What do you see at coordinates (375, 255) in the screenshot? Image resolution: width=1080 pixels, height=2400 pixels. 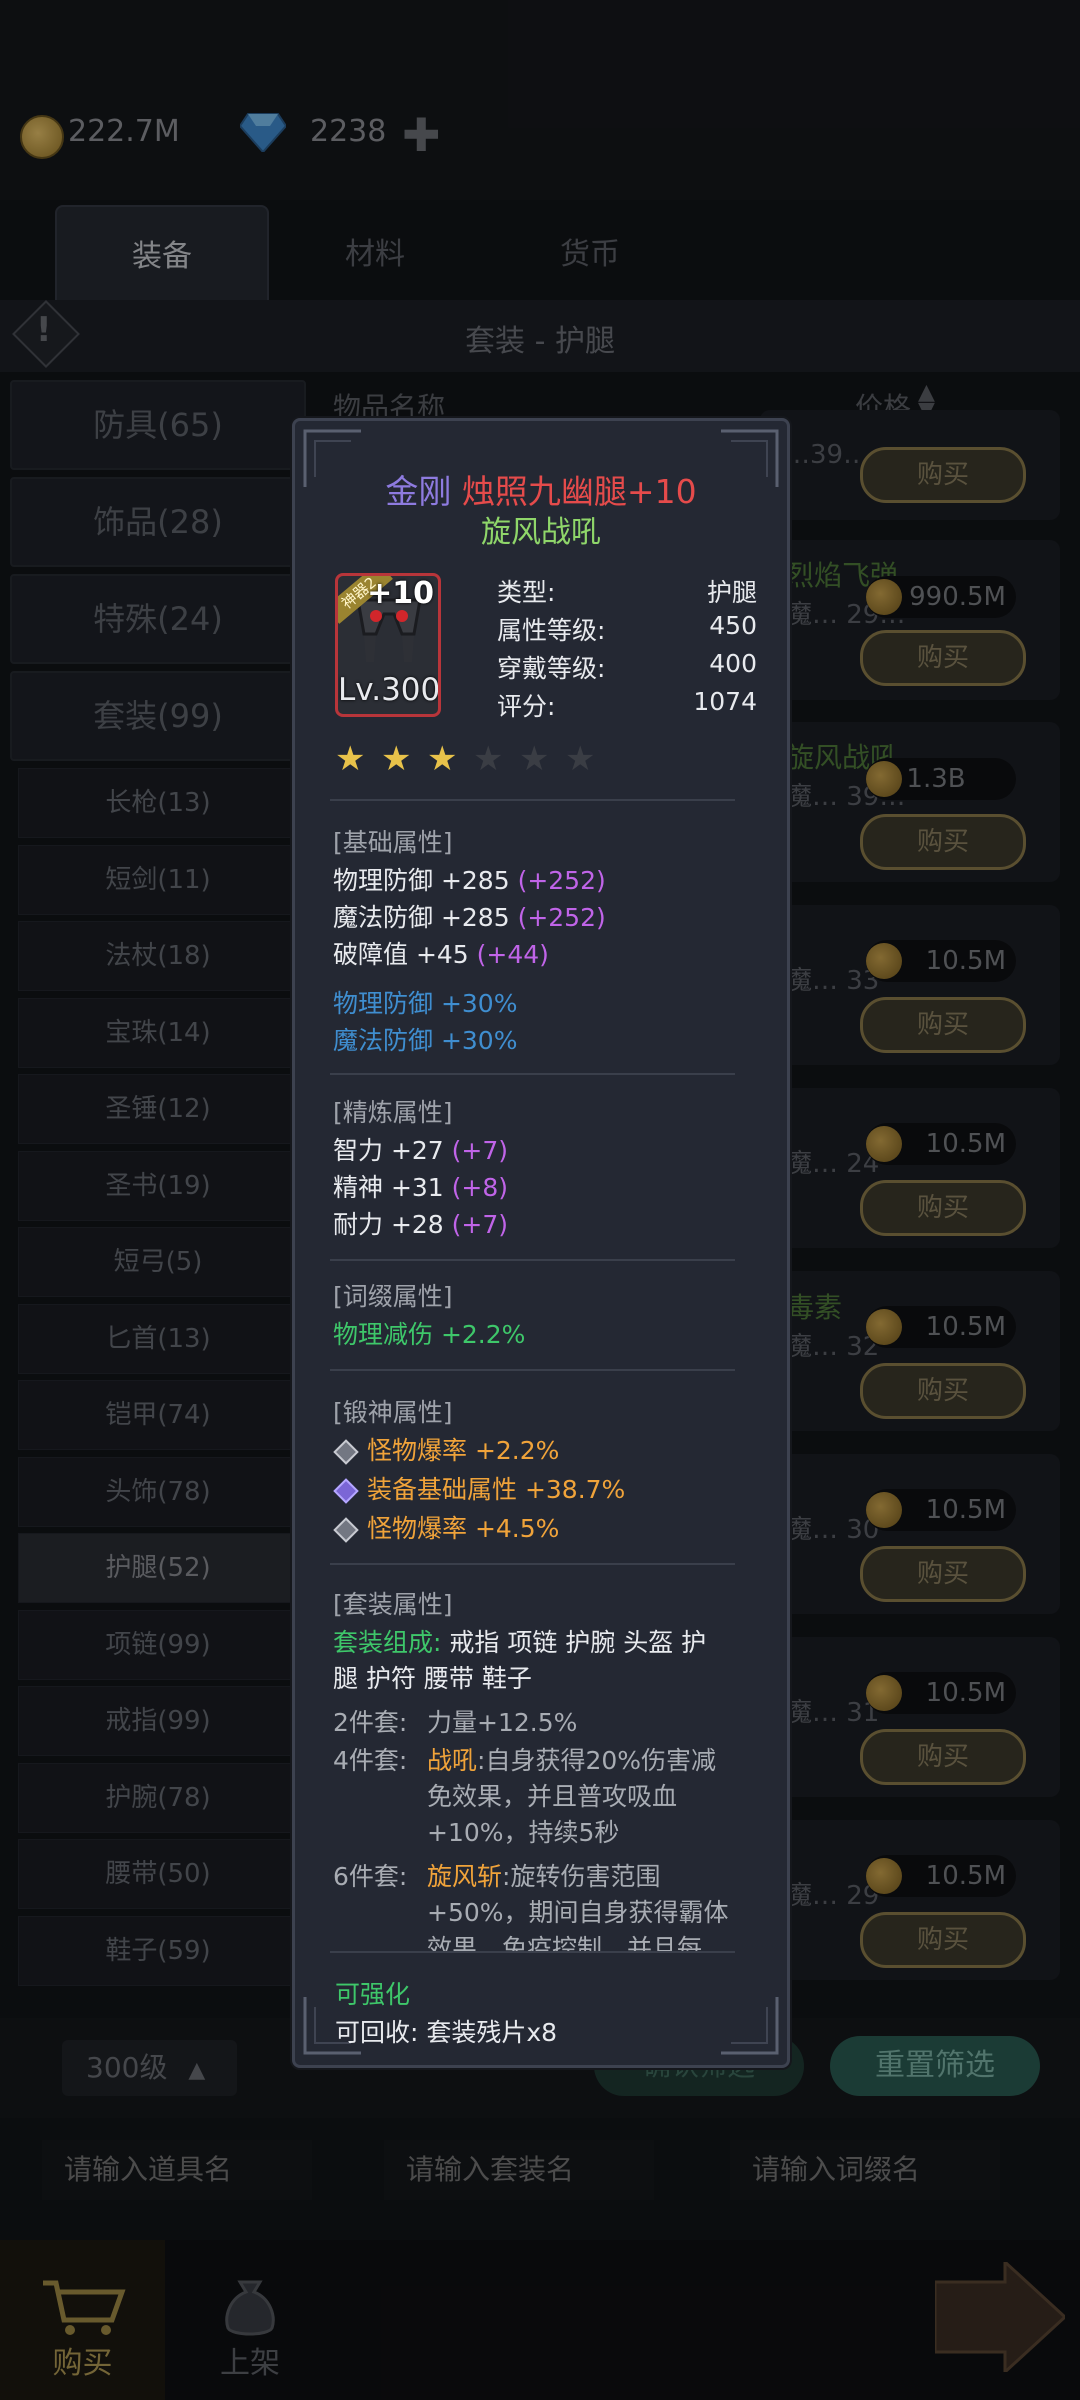 I see `tab-materials: 材料` at bounding box center [375, 255].